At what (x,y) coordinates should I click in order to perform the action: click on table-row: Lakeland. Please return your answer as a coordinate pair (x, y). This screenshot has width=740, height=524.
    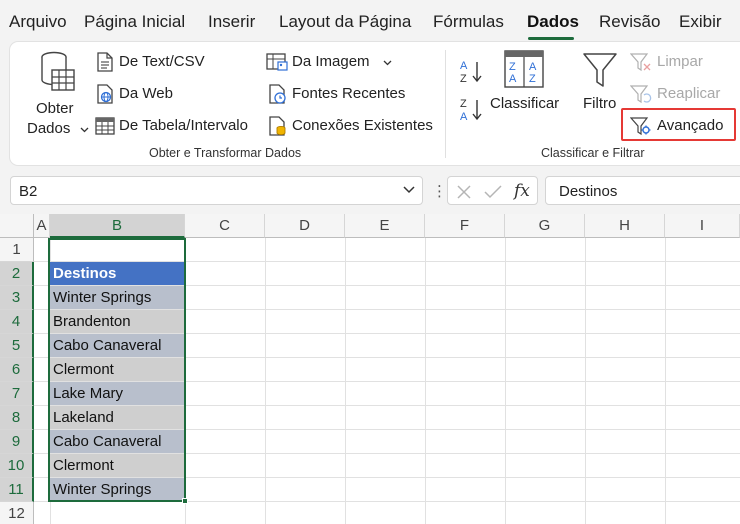
    Looking at the image, I should click on (117, 417).